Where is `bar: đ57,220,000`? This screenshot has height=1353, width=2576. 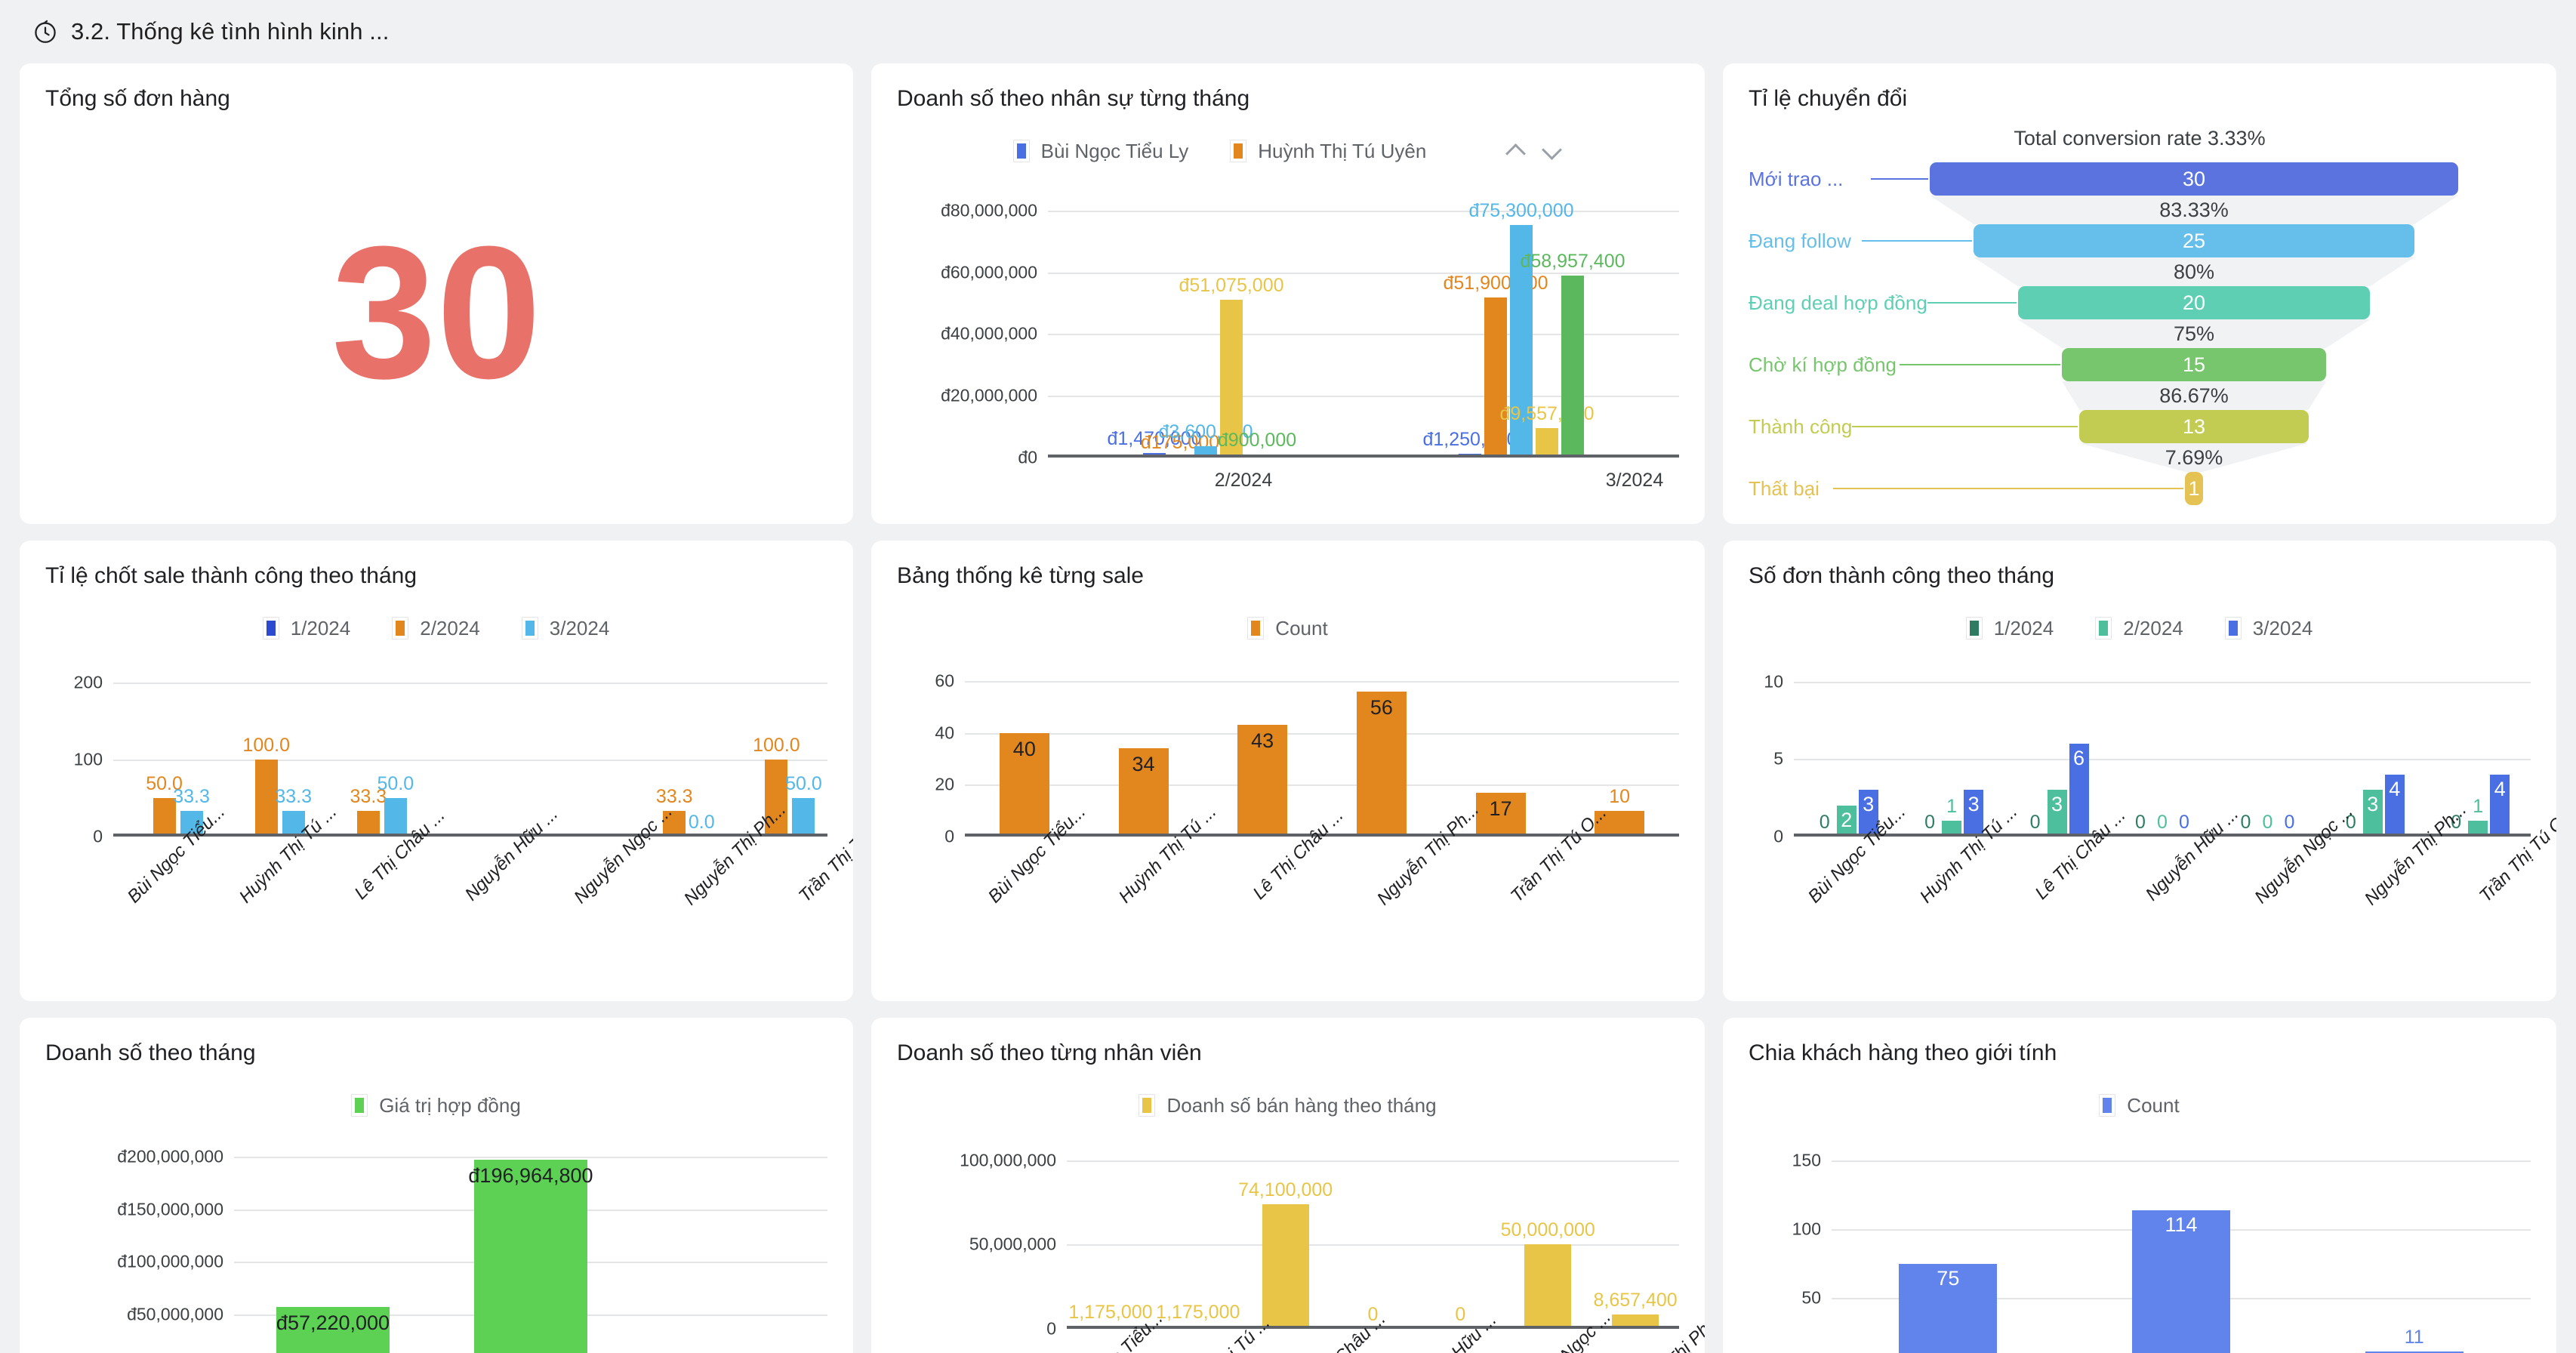
bar: đ57,220,000 is located at coordinates (333, 1329).